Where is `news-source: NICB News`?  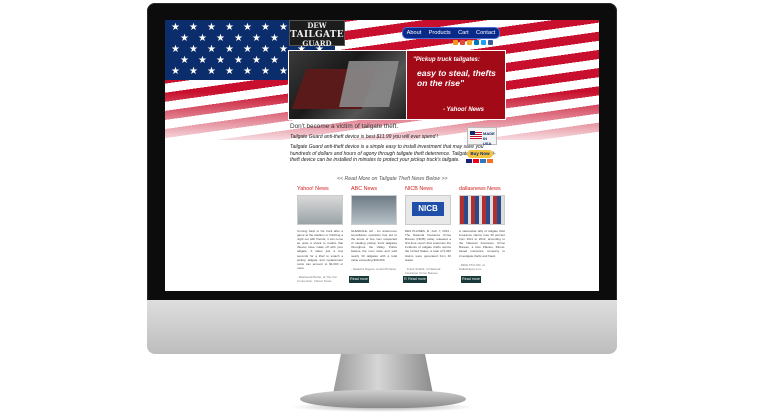 news-source: NICB News is located at coordinates (428, 189).